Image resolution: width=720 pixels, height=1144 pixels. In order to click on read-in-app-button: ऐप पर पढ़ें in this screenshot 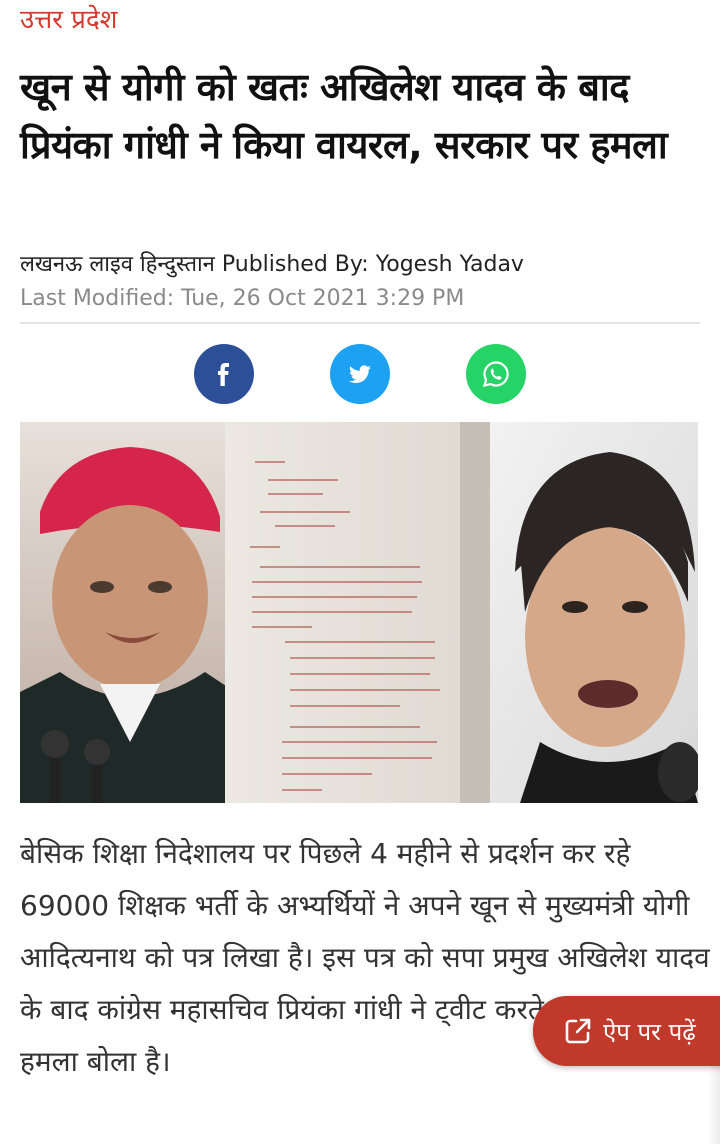, I will do `click(626, 1031)`.